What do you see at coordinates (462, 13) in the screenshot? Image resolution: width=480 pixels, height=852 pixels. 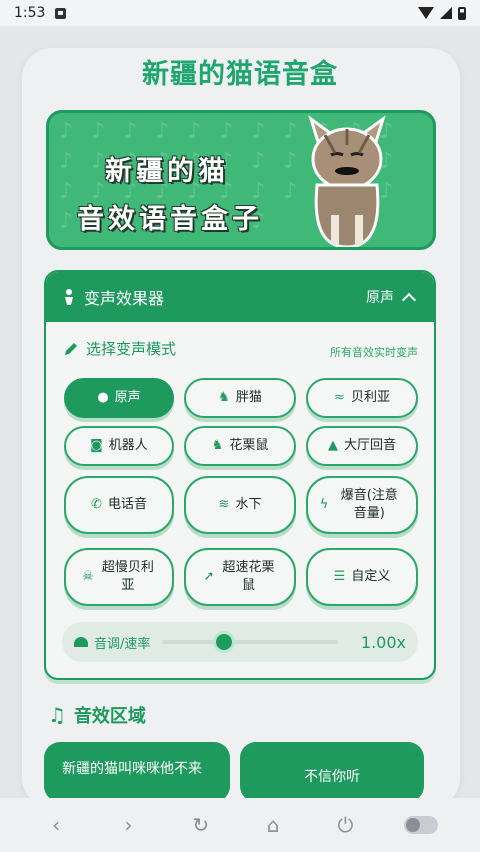 I see `battery-icon` at bounding box center [462, 13].